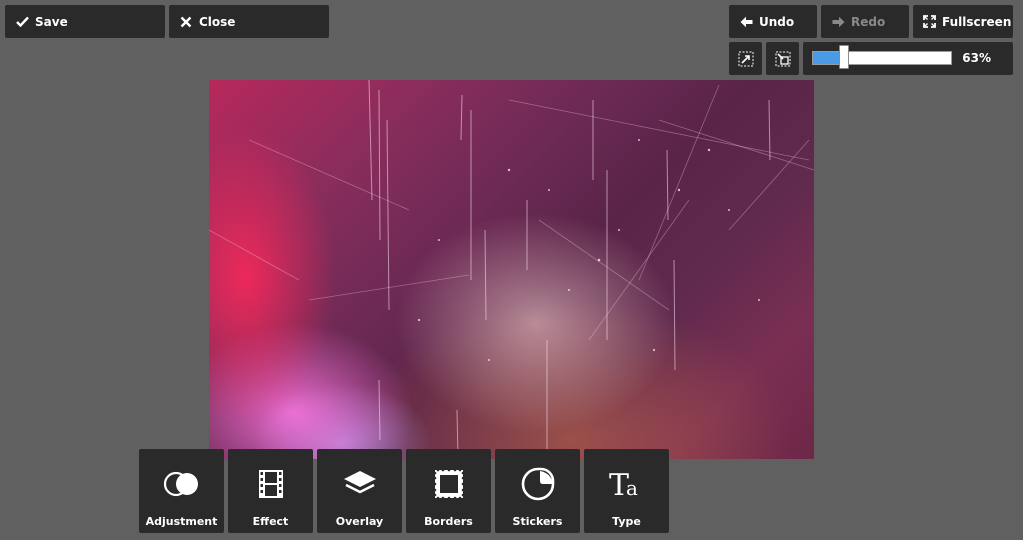 The image size is (1023, 540). What do you see at coordinates (632, 488) in the screenshot?
I see `svg-text: a` at bounding box center [632, 488].